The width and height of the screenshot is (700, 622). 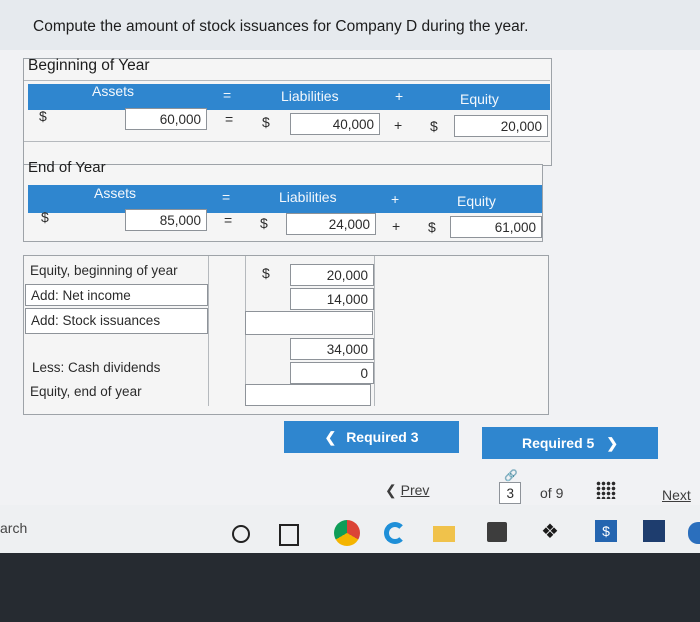 What do you see at coordinates (444, 534) in the screenshot?
I see `file-explorer-icon` at bounding box center [444, 534].